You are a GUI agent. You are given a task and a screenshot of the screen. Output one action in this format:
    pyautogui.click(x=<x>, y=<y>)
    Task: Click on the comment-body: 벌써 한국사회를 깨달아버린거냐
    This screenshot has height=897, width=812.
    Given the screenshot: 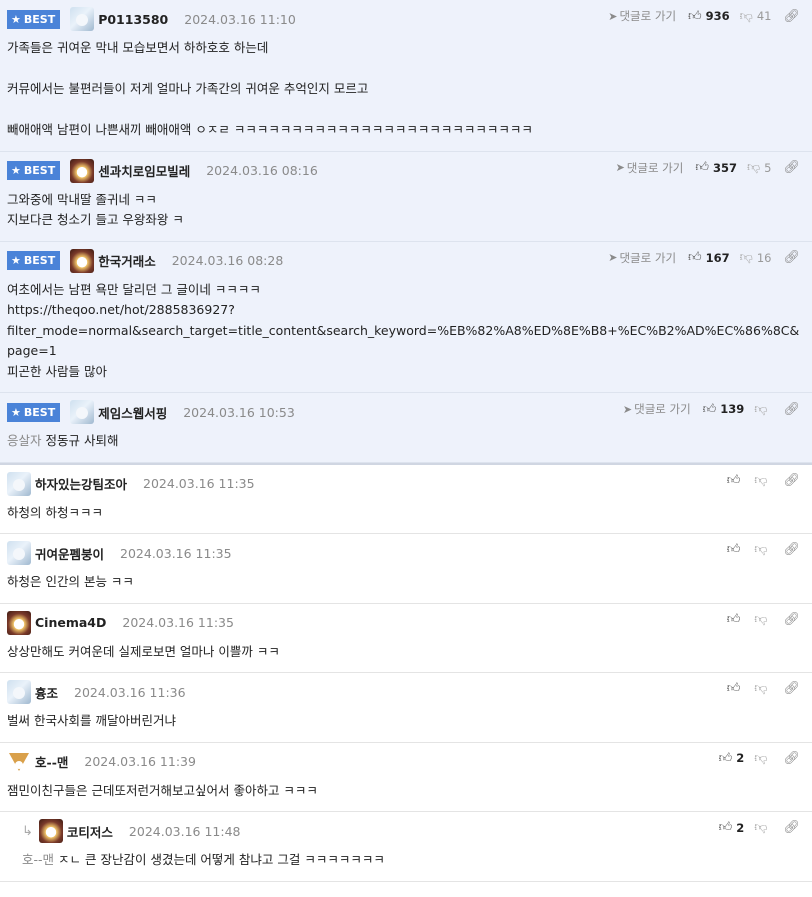 What is the action you would take?
    pyautogui.click(x=405, y=722)
    